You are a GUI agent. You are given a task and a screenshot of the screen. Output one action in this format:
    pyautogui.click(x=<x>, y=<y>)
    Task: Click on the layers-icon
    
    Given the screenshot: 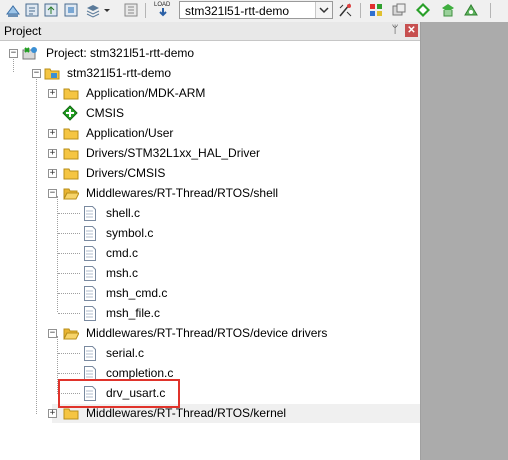 What is the action you would take?
    pyautogui.click(x=93, y=10)
    